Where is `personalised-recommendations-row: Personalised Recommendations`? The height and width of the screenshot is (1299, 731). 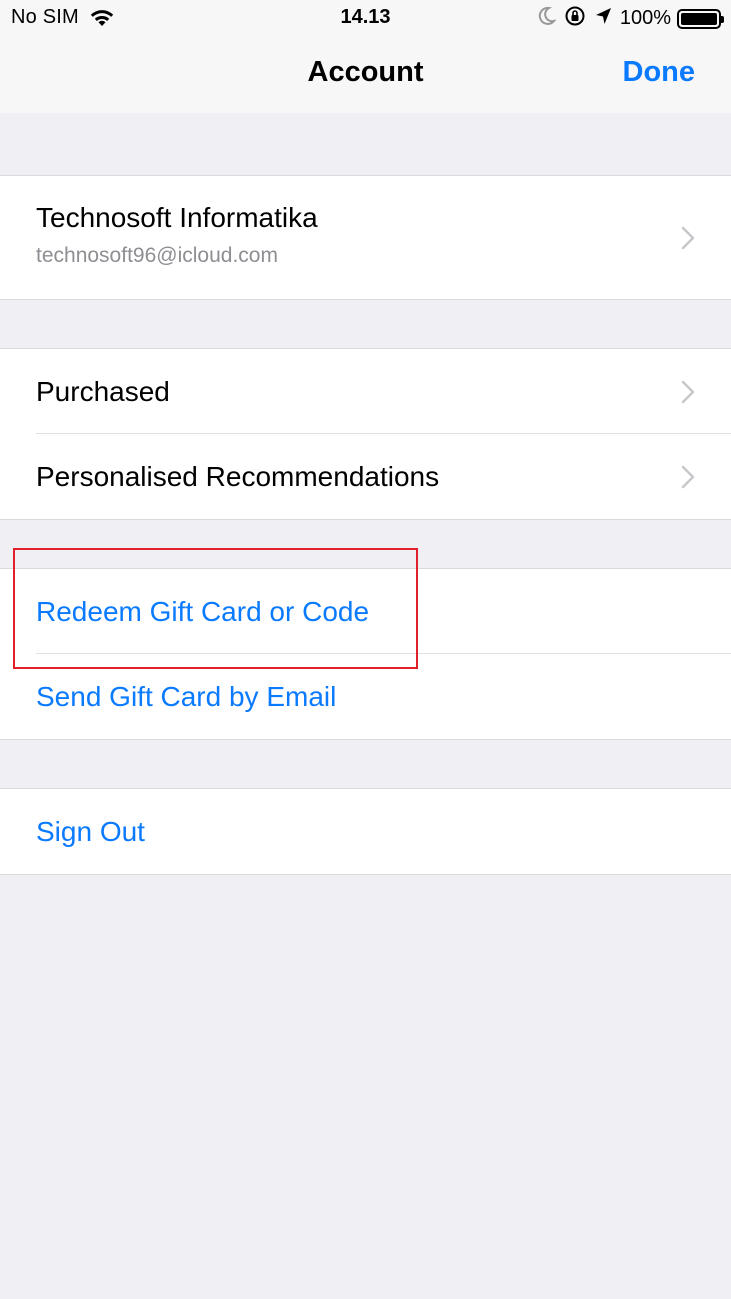 personalised-recommendations-row: Personalised Recommendations is located at coordinates (365, 476).